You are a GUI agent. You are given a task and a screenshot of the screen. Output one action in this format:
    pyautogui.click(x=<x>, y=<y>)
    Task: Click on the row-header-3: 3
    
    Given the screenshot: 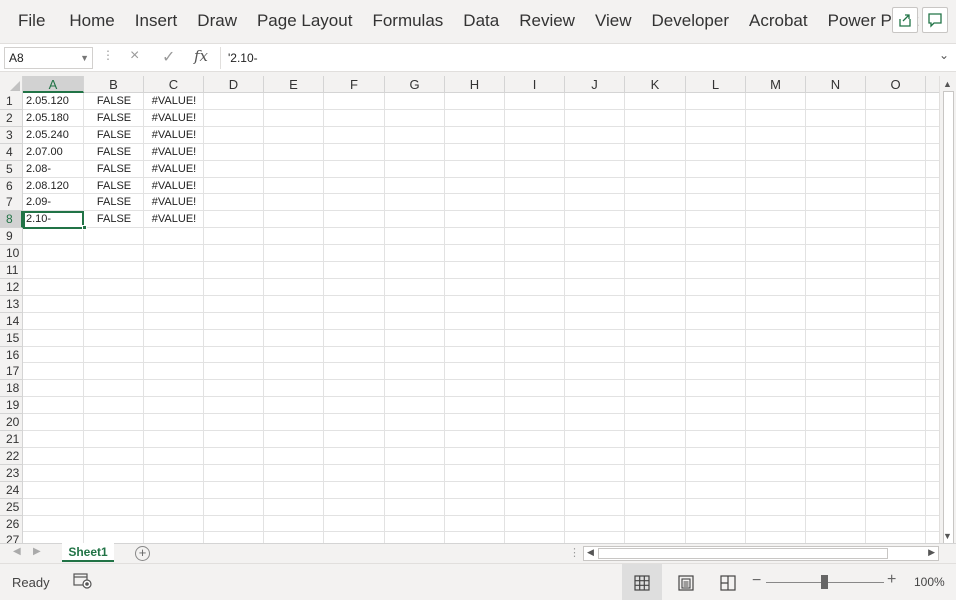 What is the action you would take?
    pyautogui.click(x=11, y=135)
    